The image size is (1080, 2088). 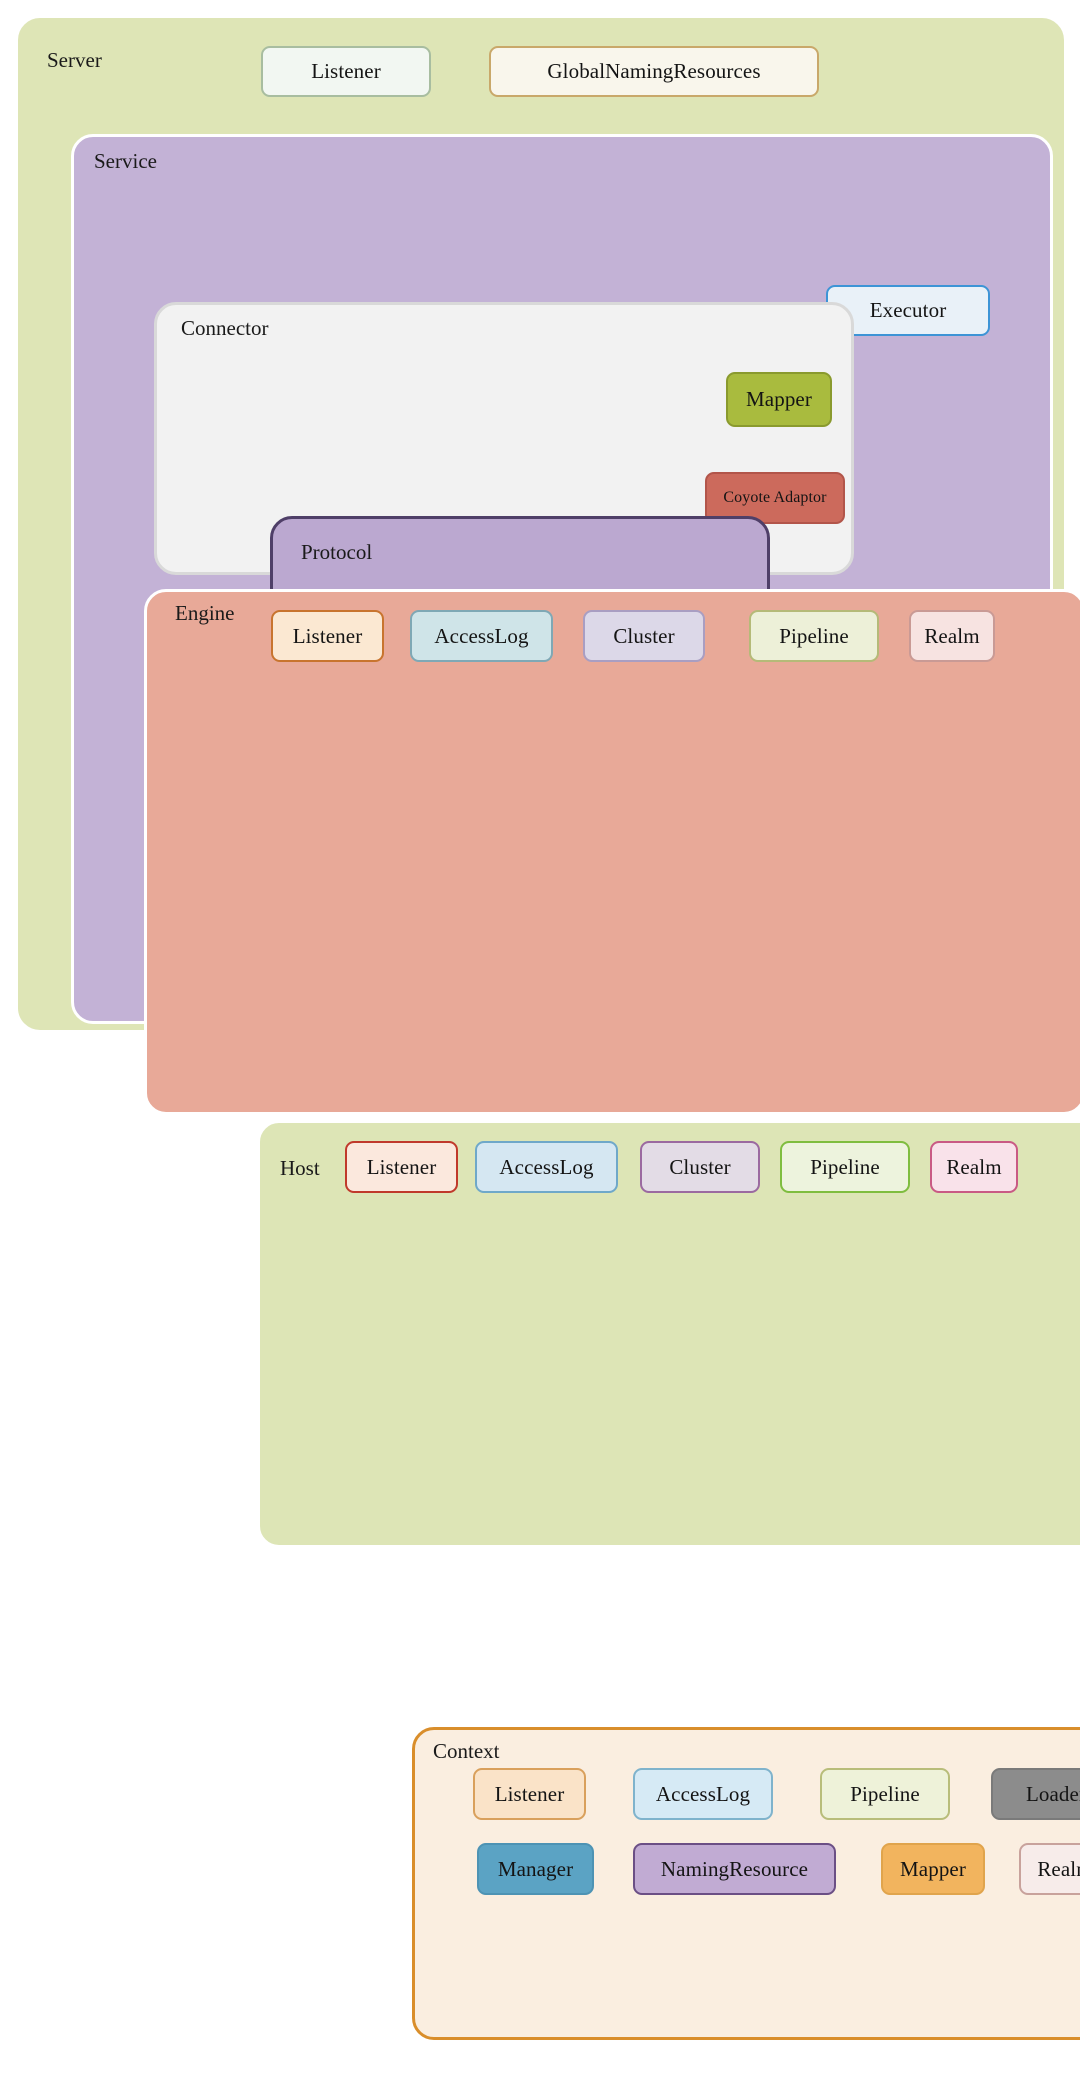 What do you see at coordinates (401, 1167) in the screenshot?
I see `node-host-listener: Listener` at bounding box center [401, 1167].